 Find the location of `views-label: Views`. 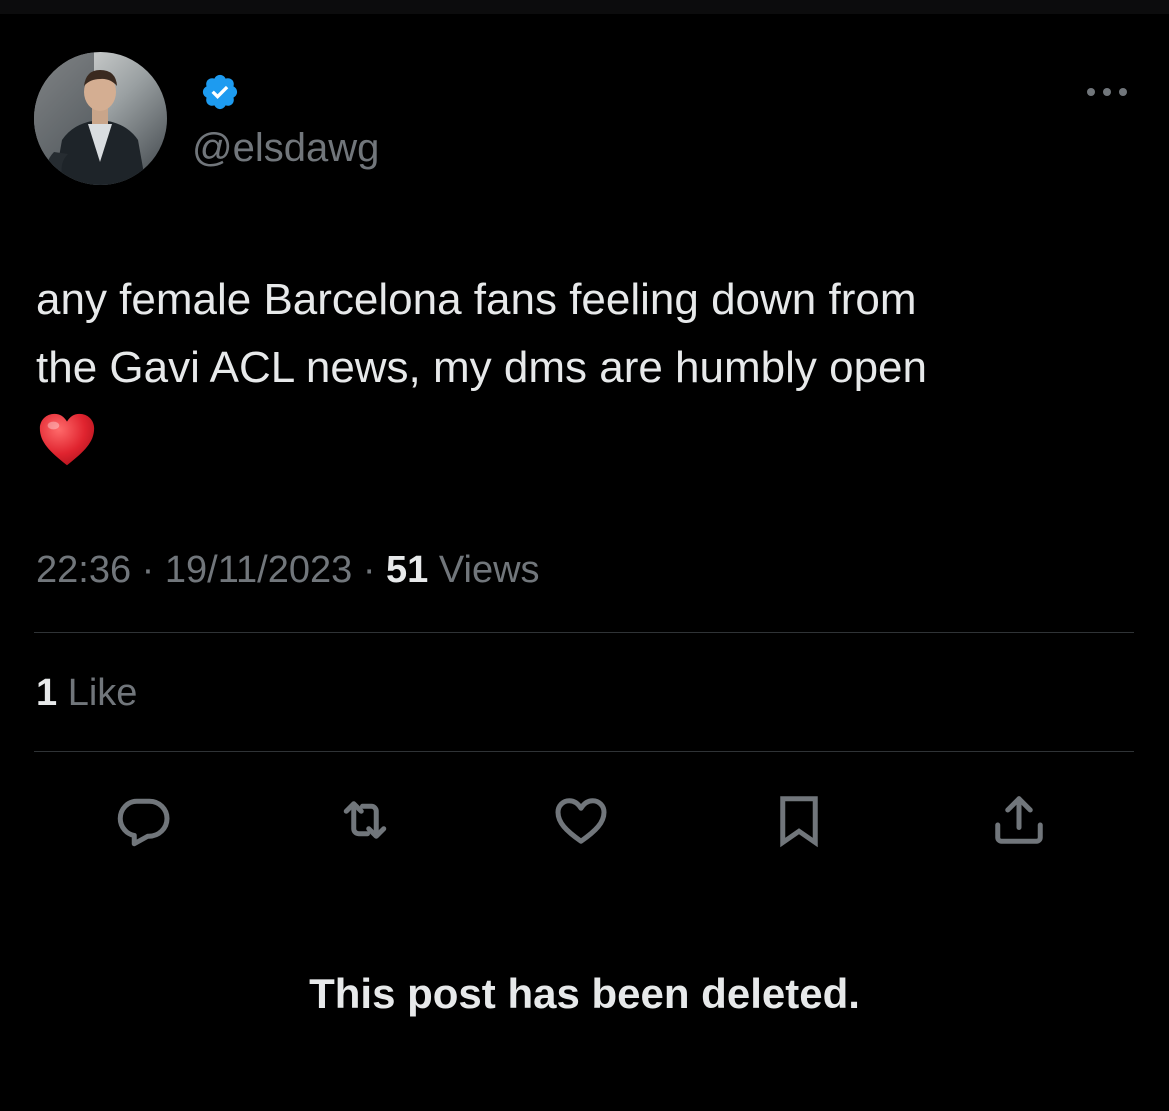

views-label: Views is located at coordinates (489, 570).